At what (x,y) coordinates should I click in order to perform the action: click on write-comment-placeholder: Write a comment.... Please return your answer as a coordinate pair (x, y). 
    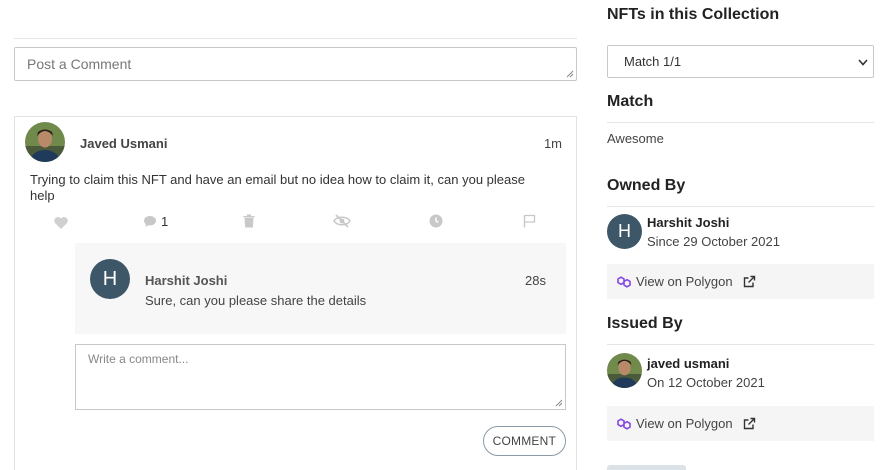
    Looking at the image, I should click on (138, 359).